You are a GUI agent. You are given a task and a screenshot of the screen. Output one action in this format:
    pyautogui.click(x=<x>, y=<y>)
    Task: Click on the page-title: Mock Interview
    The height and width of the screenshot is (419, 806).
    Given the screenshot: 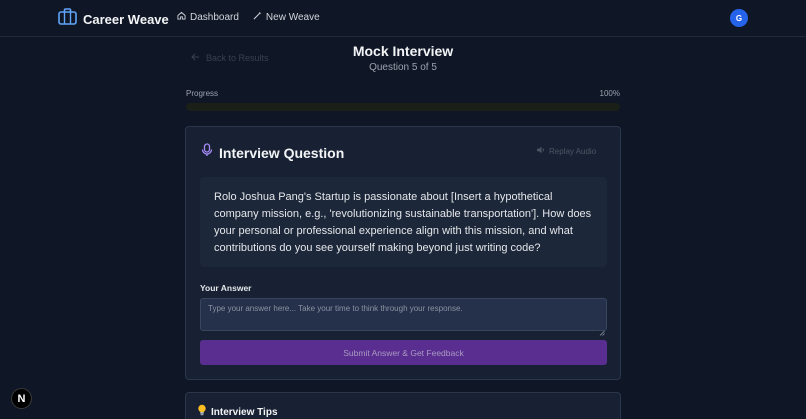 What is the action you would take?
    pyautogui.click(x=403, y=51)
    